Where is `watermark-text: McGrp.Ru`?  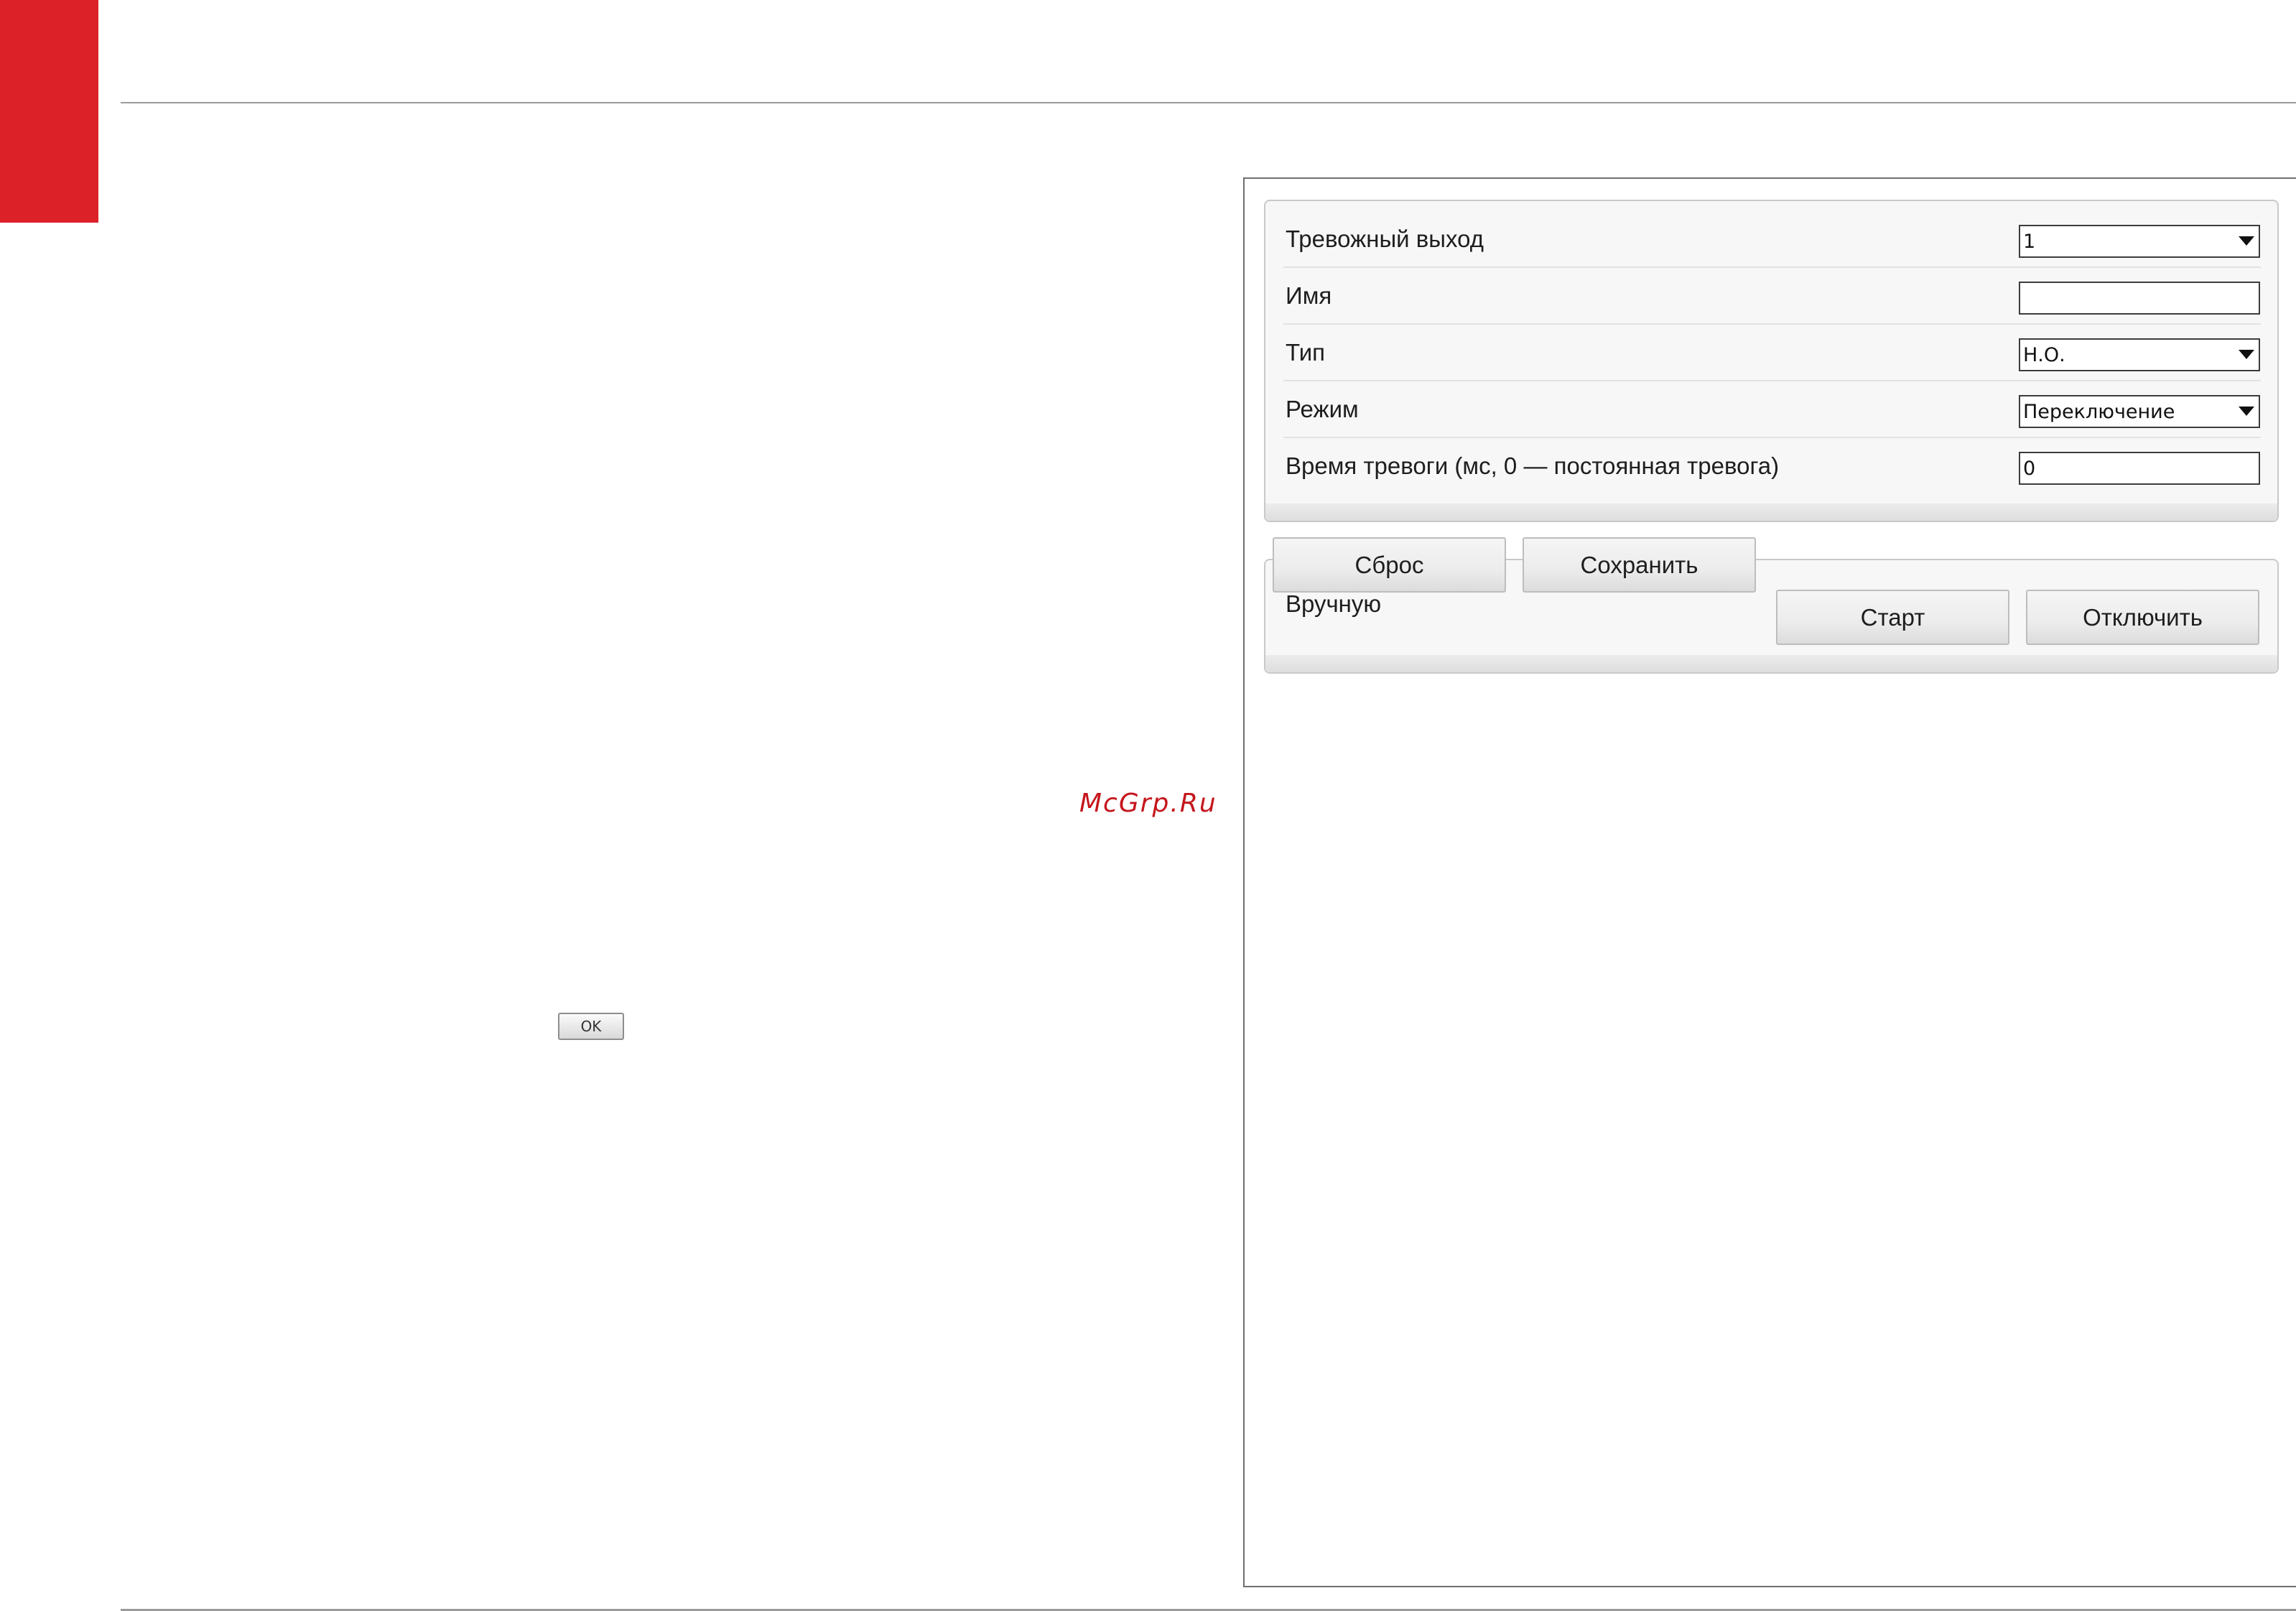
watermark-text: McGrp.Ru is located at coordinates (1148, 803).